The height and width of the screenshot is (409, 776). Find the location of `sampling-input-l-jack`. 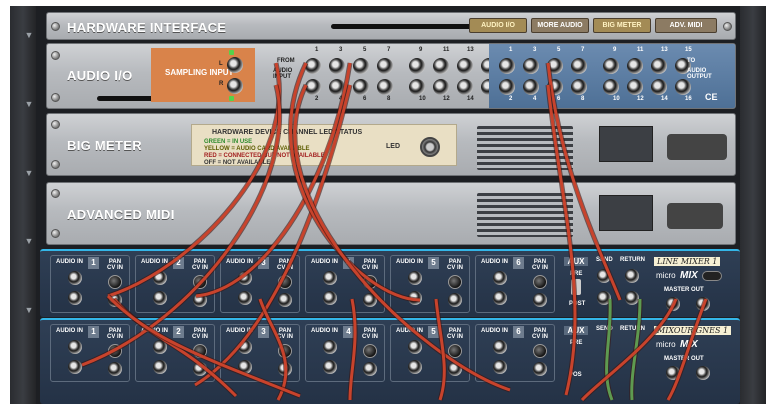

sampling-input-l-jack is located at coordinates (235, 65).